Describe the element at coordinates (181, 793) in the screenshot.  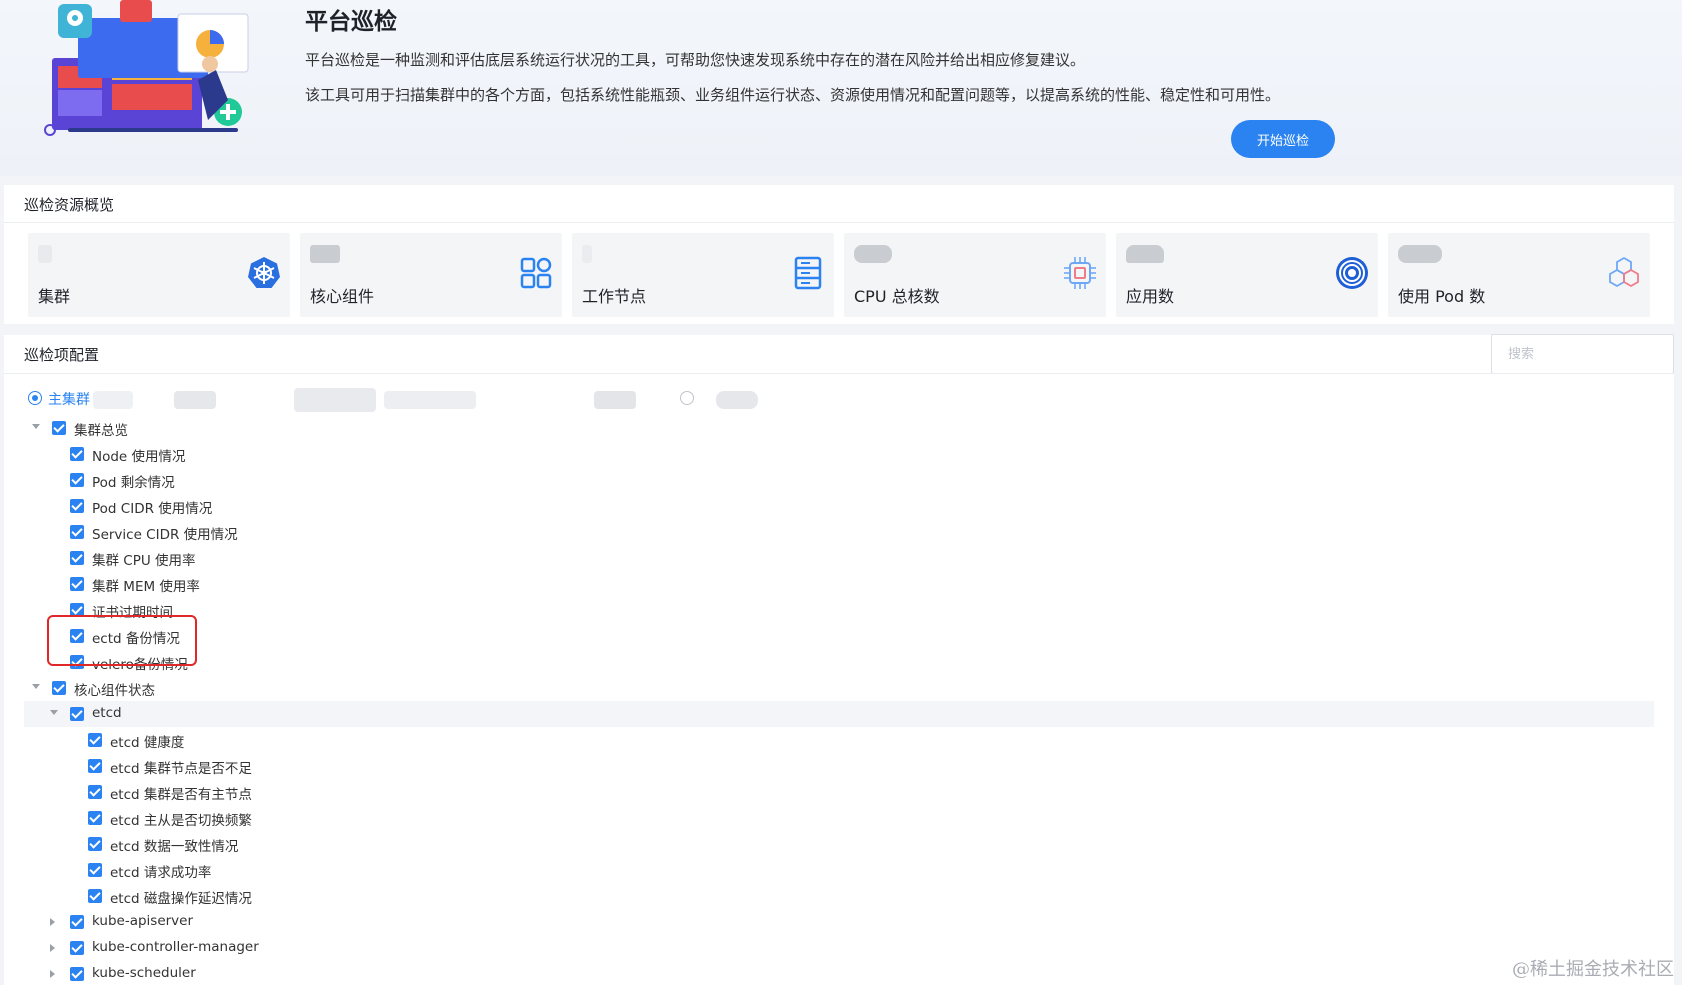
I see `tree-node-label: etcd 集群是否有主节点` at that location.